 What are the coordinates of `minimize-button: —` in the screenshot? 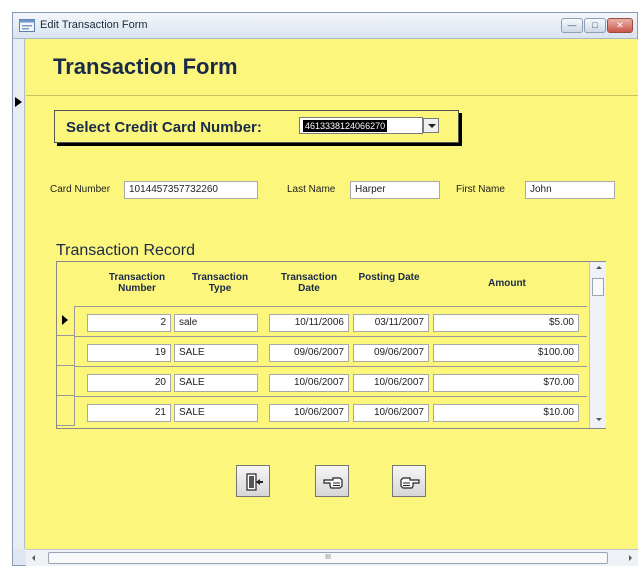 It's located at (572, 25).